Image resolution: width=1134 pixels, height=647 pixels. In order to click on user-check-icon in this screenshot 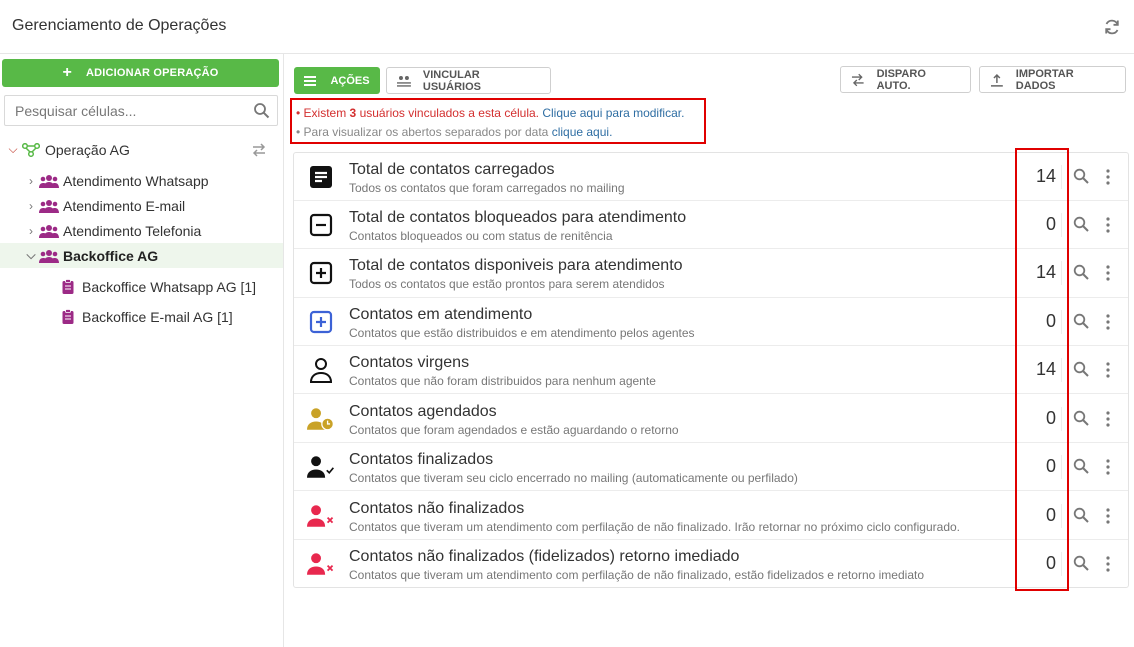, I will do `click(321, 467)`.